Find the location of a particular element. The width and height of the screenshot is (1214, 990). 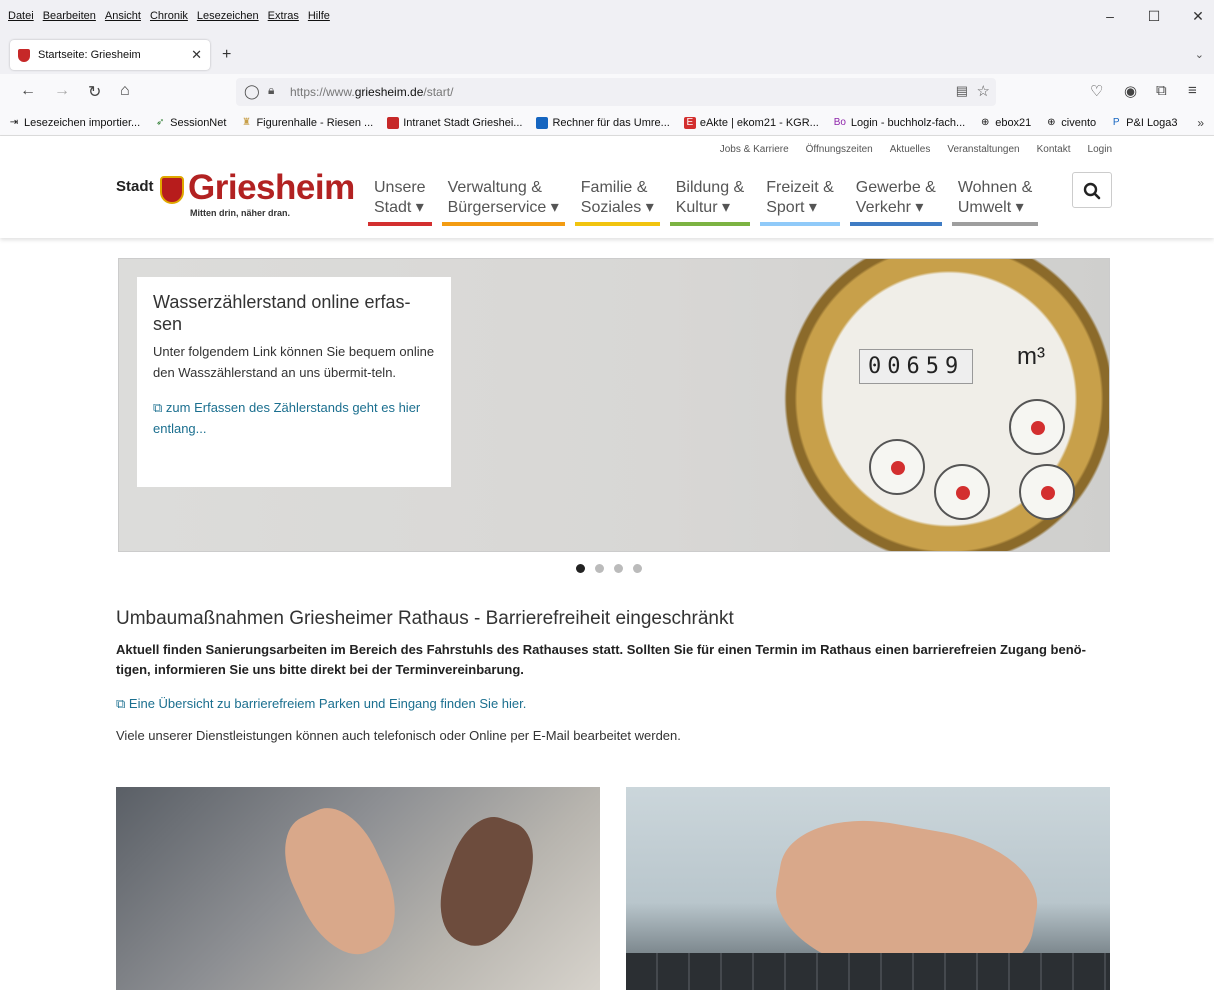

bookmark-item: ➶ SessionNet is located at coordinates (190, 123).